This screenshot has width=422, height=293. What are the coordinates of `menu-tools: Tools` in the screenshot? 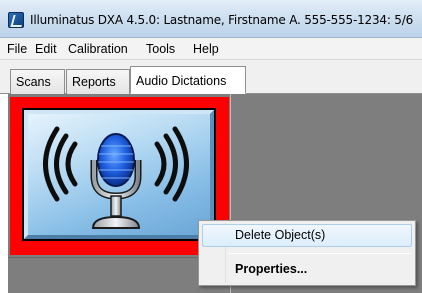 It's located at (160, 49).